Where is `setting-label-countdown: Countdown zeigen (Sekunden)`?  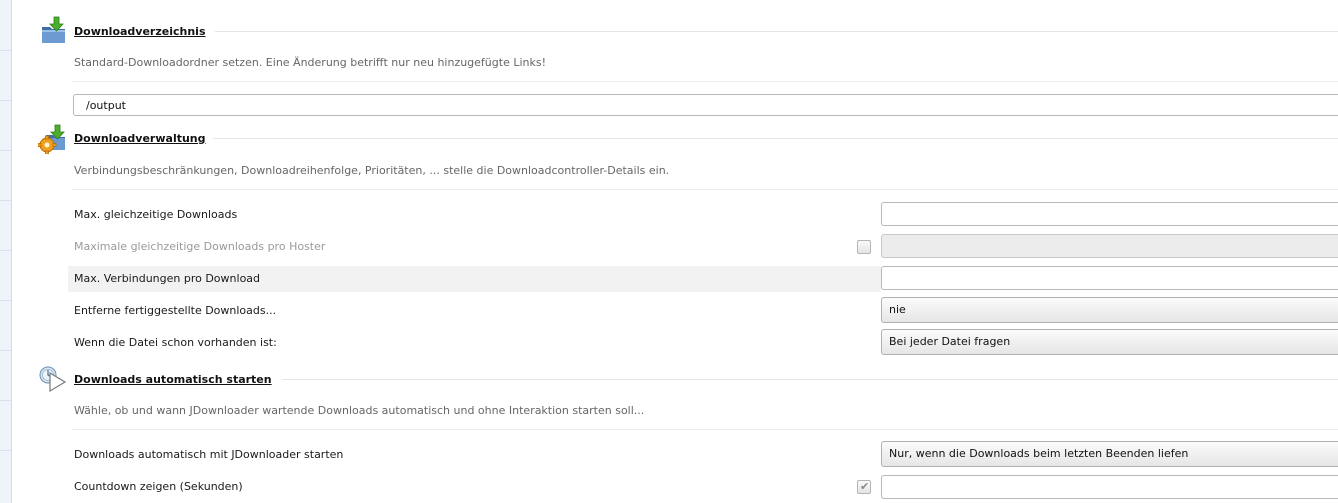
setting-label-countdown: Countdown zeigen (Sekunden) is located at coordinates (158, 486).